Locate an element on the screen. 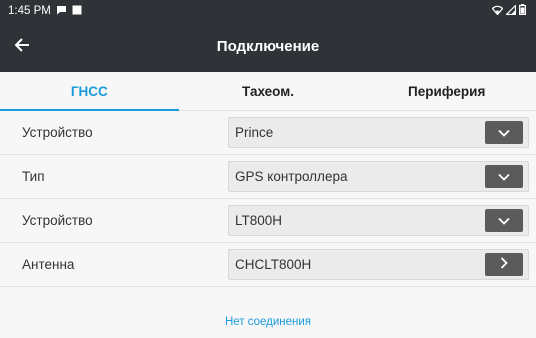 This screenshot has height=338, width=536. status-bar-right is located at coordinates (509, 10).